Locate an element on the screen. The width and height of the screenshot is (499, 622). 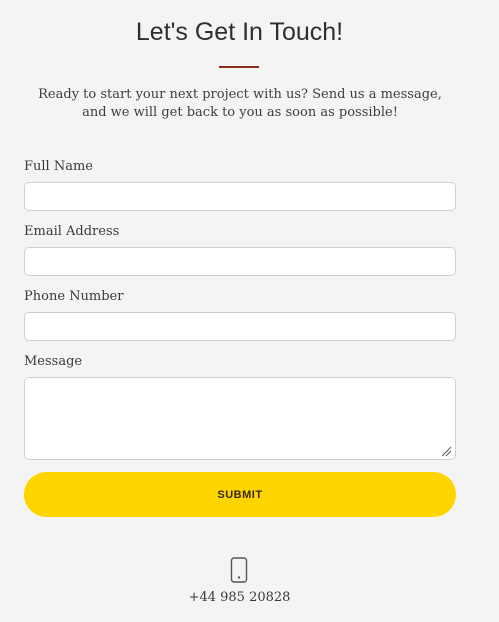
page-title: Let's Get In Touch! is located at coordinates (239, 32).